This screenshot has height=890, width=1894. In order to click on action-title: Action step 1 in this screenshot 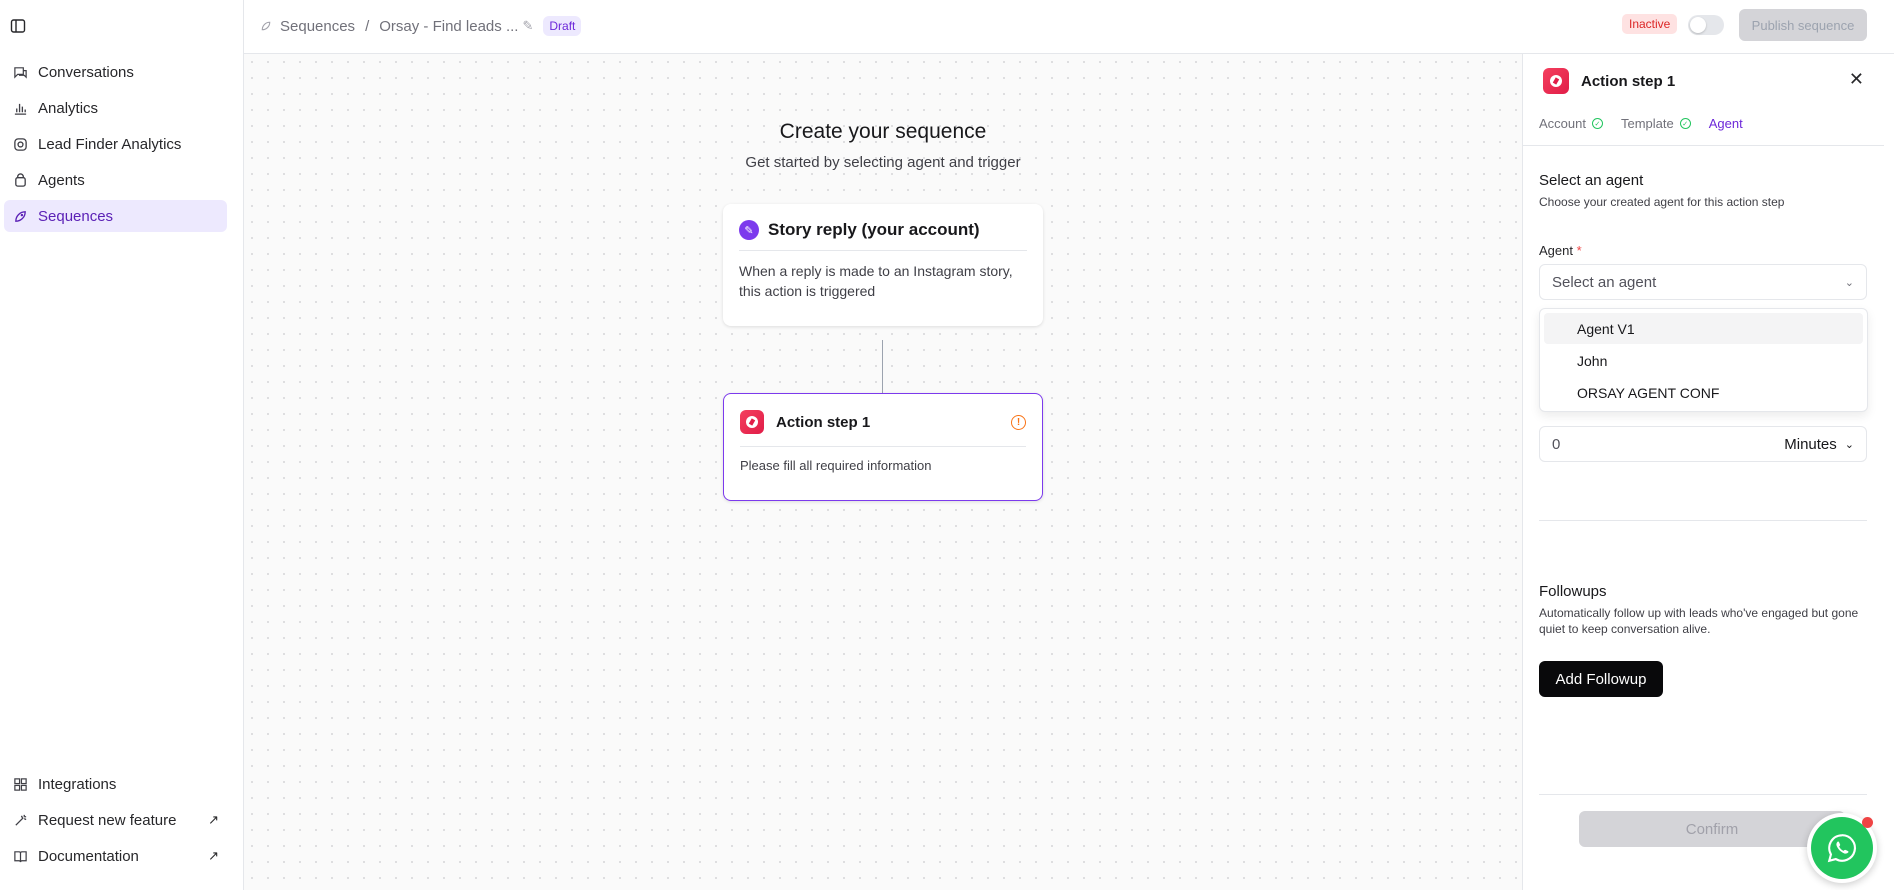, I will do `click(823, 422)`.